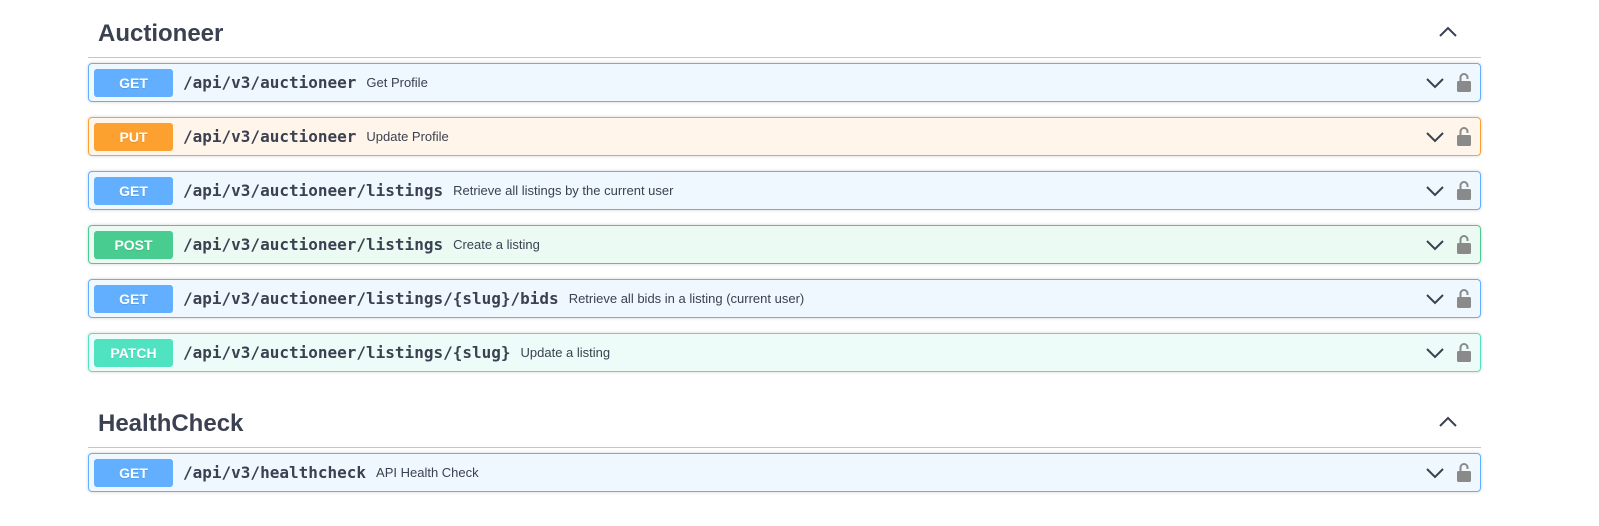 The height and width of the screenshot is (526, 1599). Describe the element at coordinates (784, 419) in the screenshot. I see `tag-header-healthcheck: HealthCheck` at that location.